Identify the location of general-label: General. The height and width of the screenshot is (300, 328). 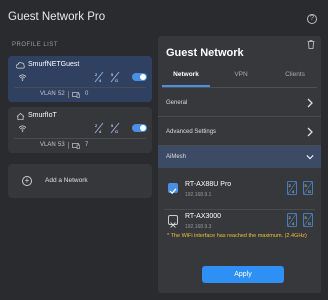
(177, 103).